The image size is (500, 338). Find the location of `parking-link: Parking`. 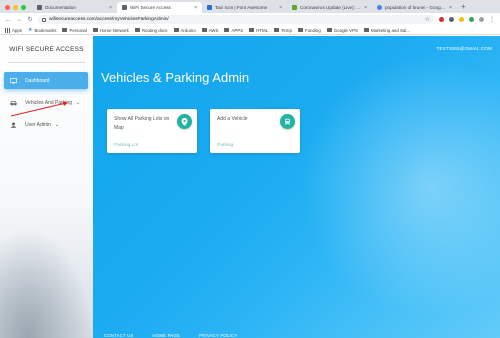

parking-link: Parking is located at coordinates (225, 145).